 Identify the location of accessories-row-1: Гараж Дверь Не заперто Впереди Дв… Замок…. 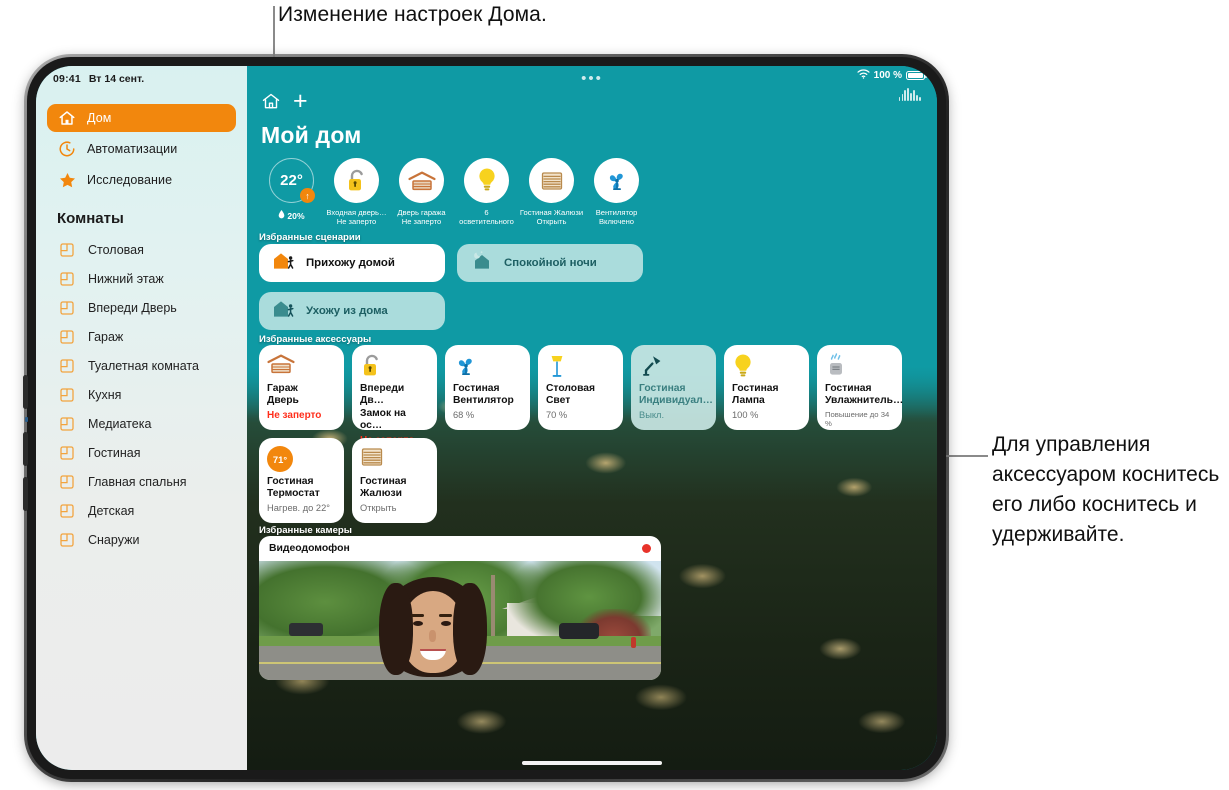
(598, 395).